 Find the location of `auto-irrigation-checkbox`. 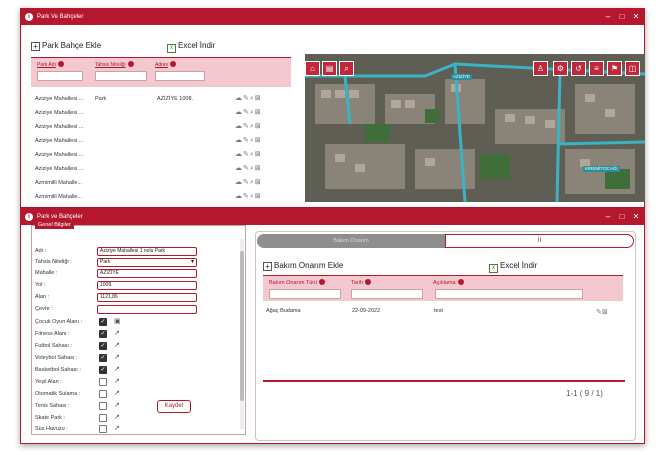

auto-irrigation-checkbox is located at coordinates (103, 394).